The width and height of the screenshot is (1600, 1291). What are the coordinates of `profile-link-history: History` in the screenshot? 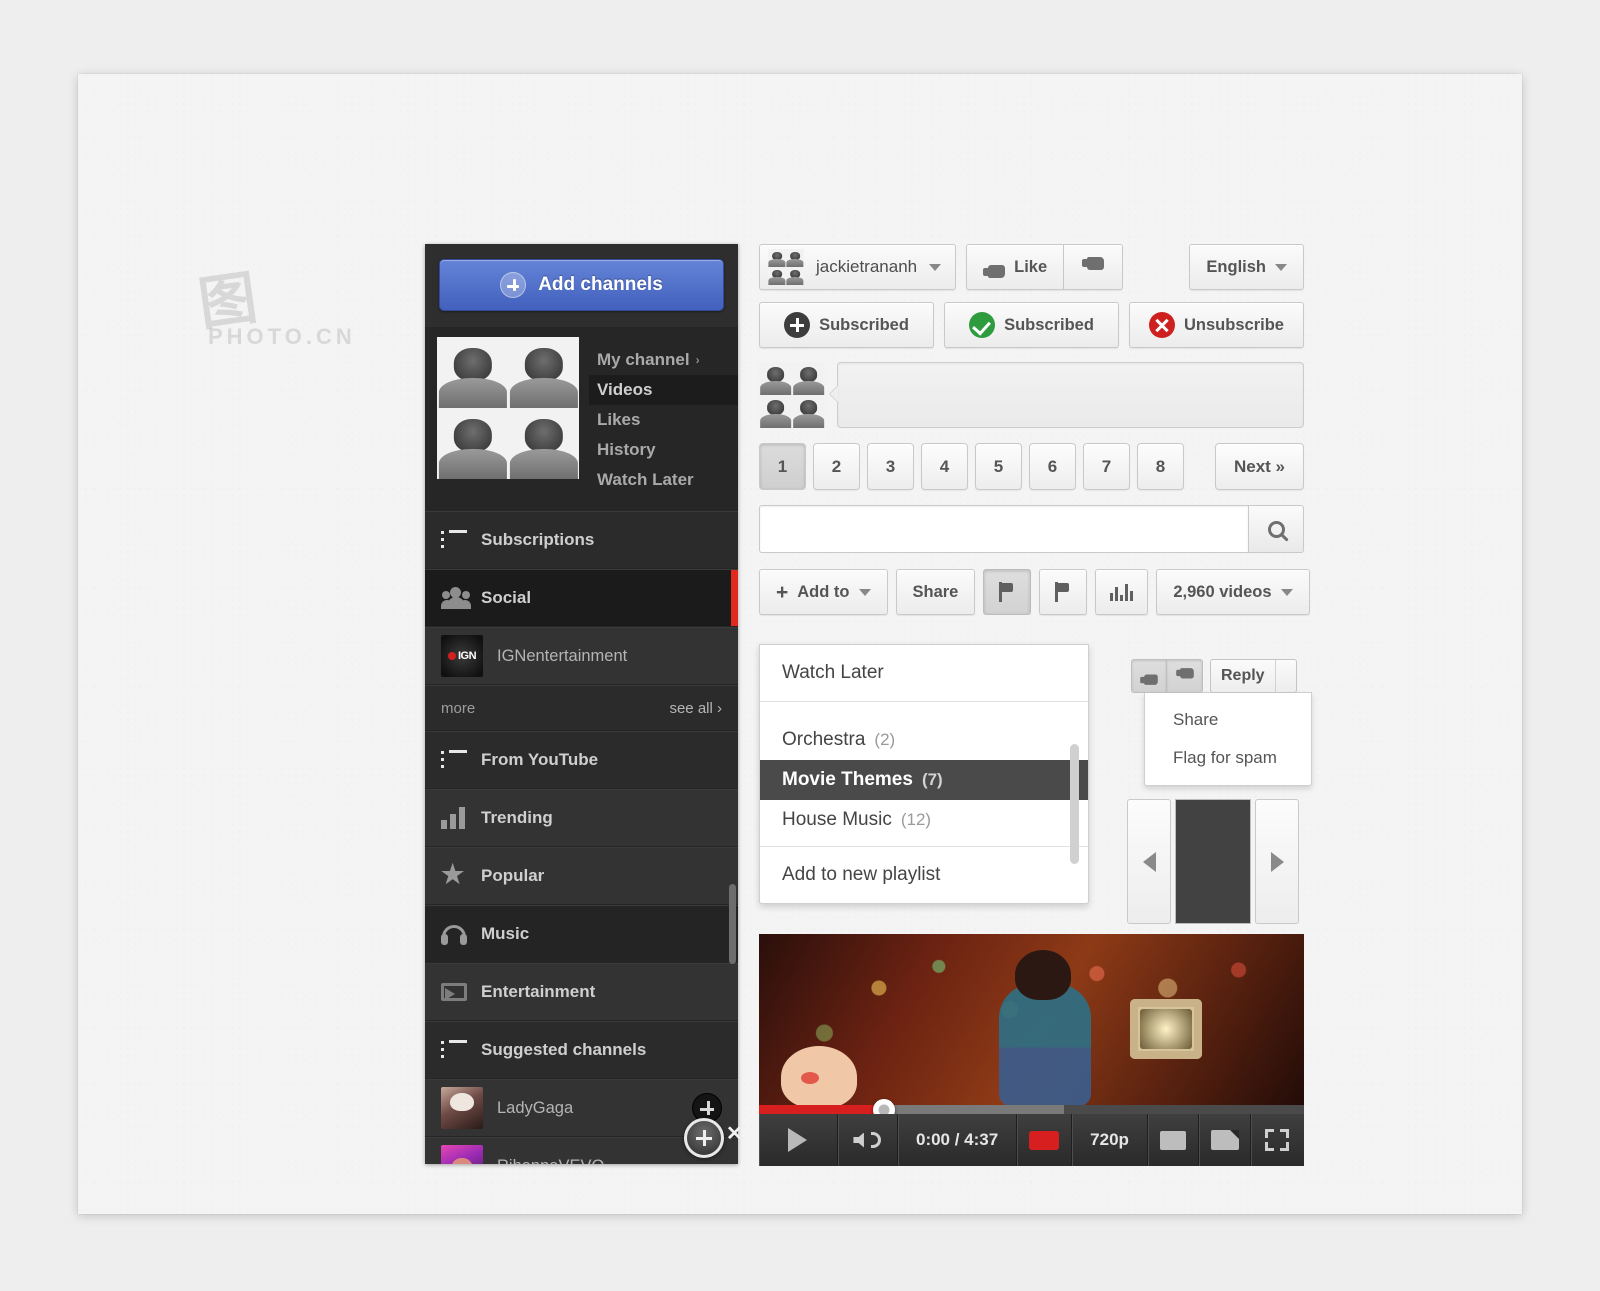 It's located at (663, 450).